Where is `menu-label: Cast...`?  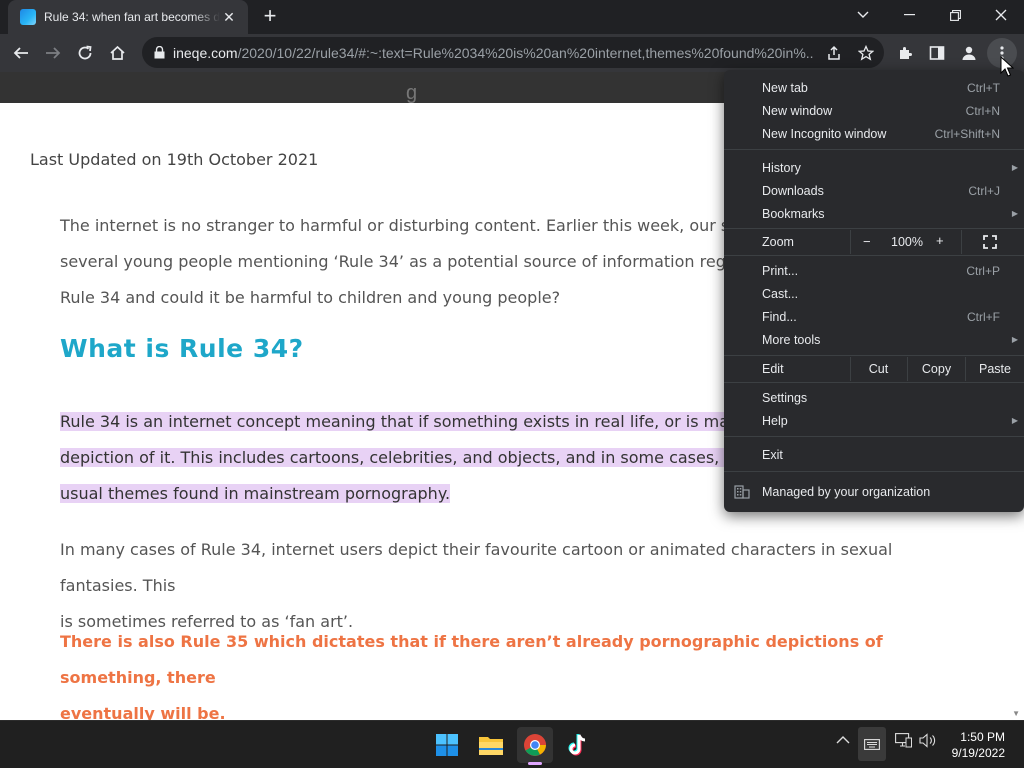 menu-label: Cast... is located at coordinates (780, 293).